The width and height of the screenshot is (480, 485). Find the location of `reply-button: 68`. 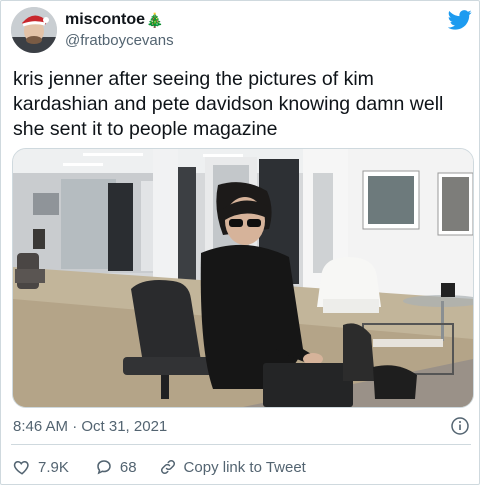

reply-button: 68 is located at coordinates (116, 467).